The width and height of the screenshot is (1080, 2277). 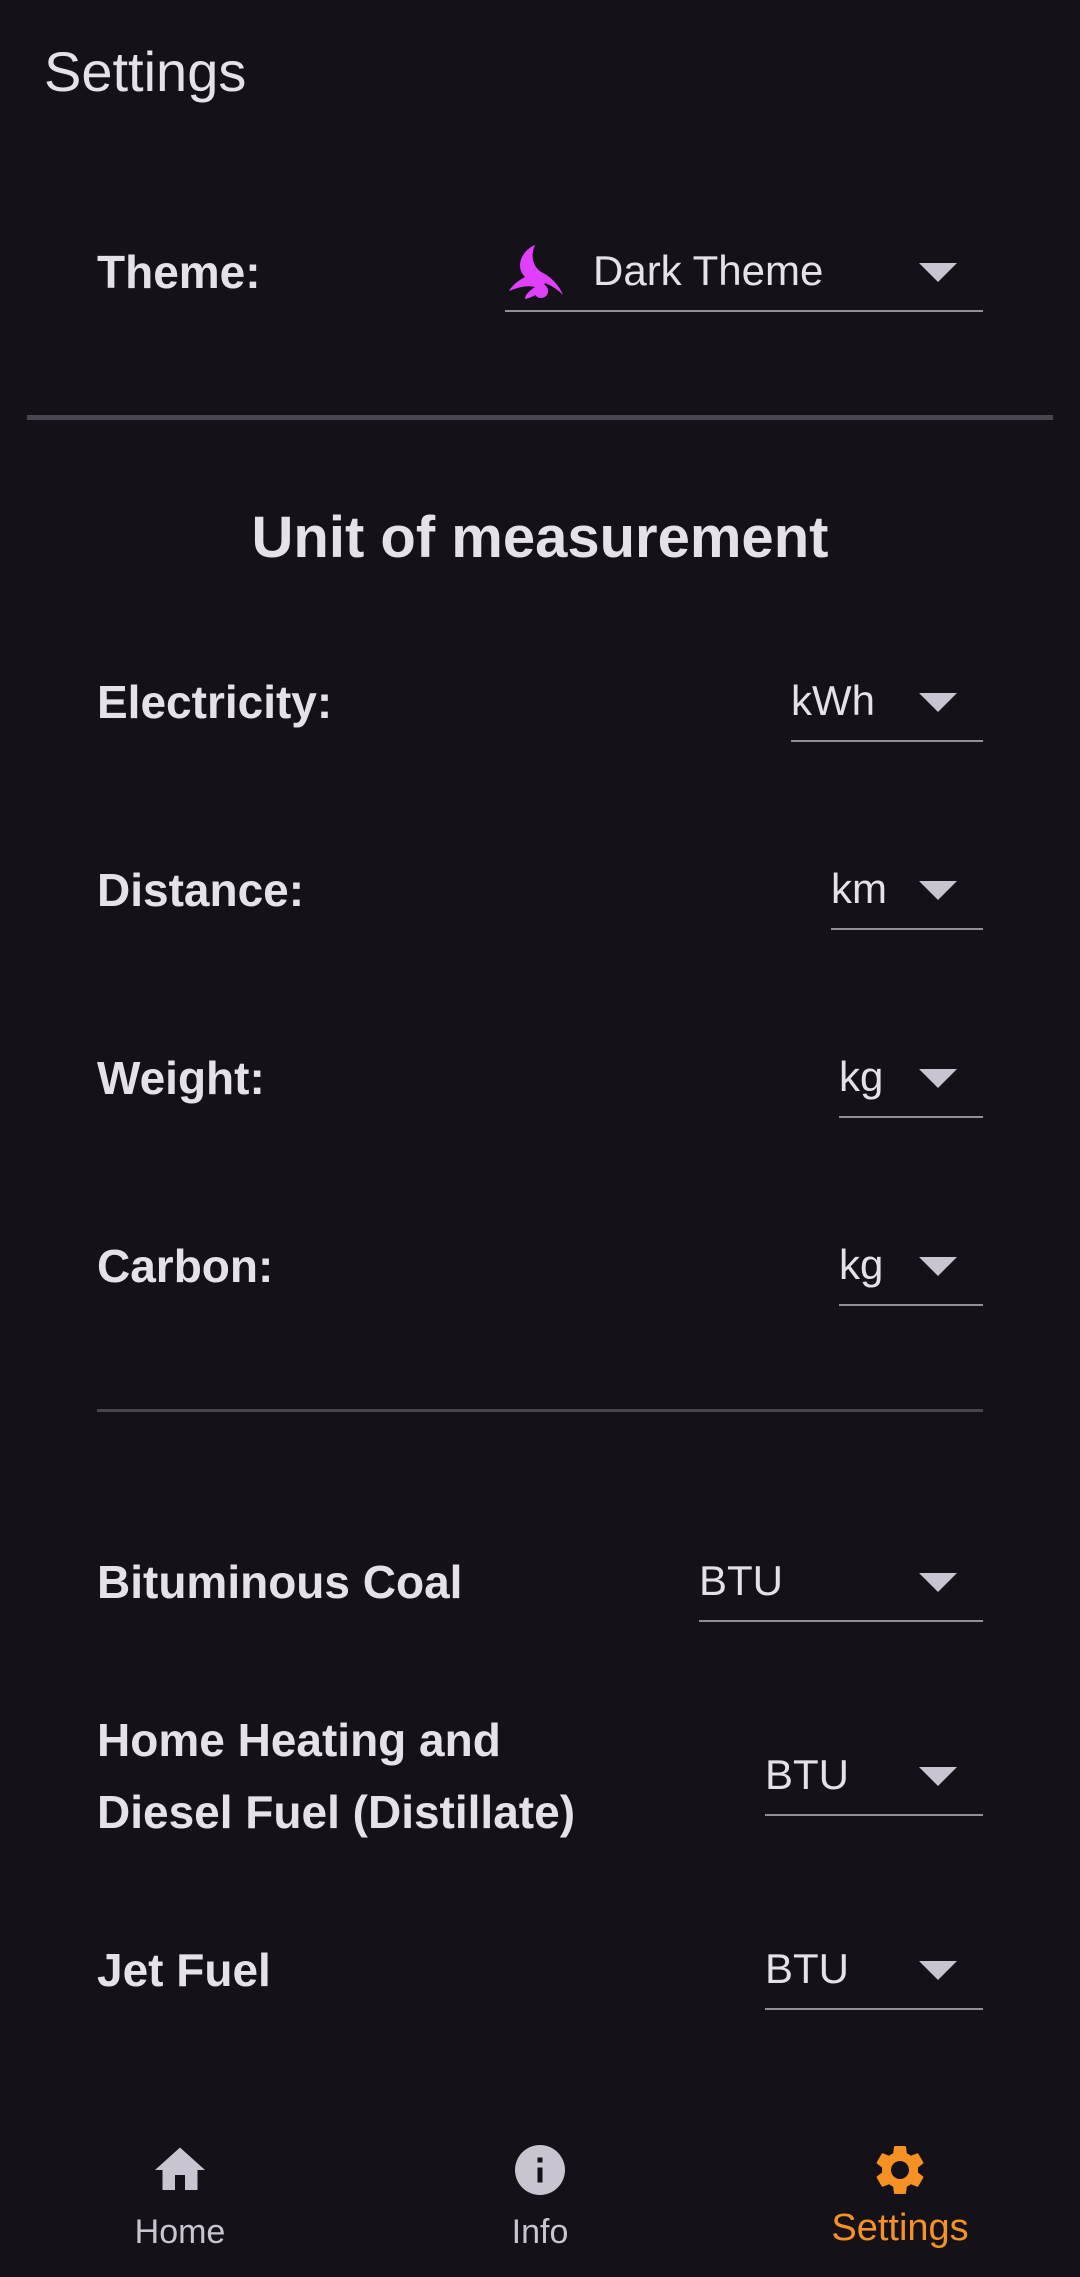 What do you see at coordinates (911, 1078) in the screenshot?
I see `weight-unit-dropdown: kg` at bounding box center [911, 1078].